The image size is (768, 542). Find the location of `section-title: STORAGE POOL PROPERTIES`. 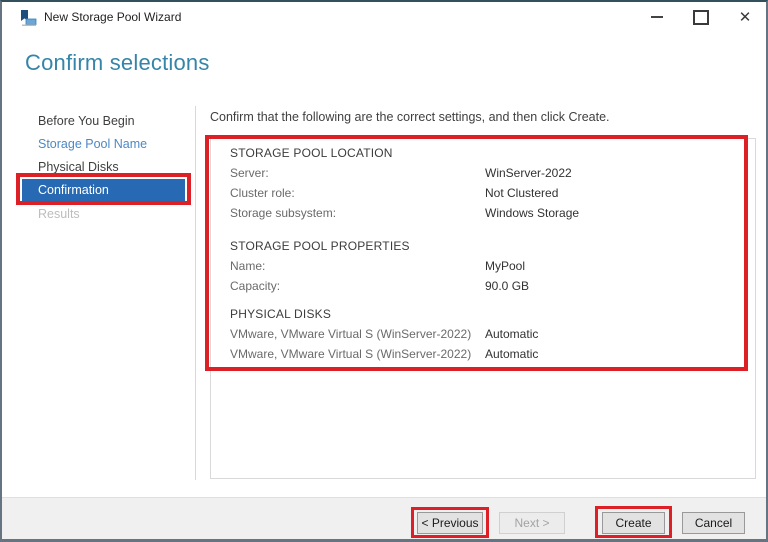

section-title: STORAGE POOL PROPERTIES is located at coordinates (320, 246).